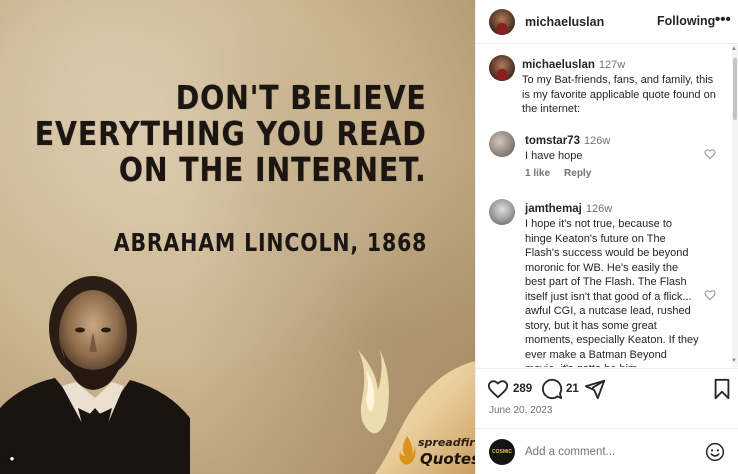 This screenshot has height=474, width=738. I want to click on save-bookmark-icon, so click(722, 389).